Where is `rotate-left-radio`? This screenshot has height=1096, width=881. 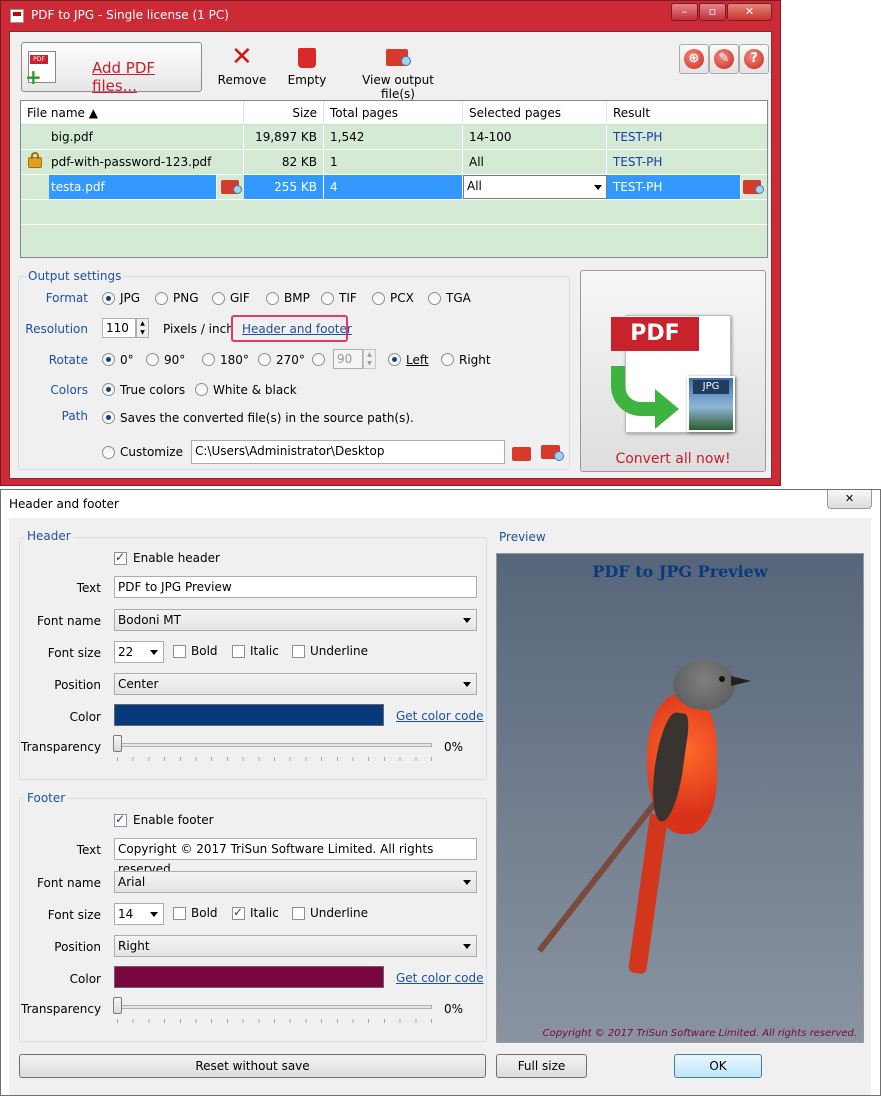
rotate-left-radio is located at coordinates (394, 359).